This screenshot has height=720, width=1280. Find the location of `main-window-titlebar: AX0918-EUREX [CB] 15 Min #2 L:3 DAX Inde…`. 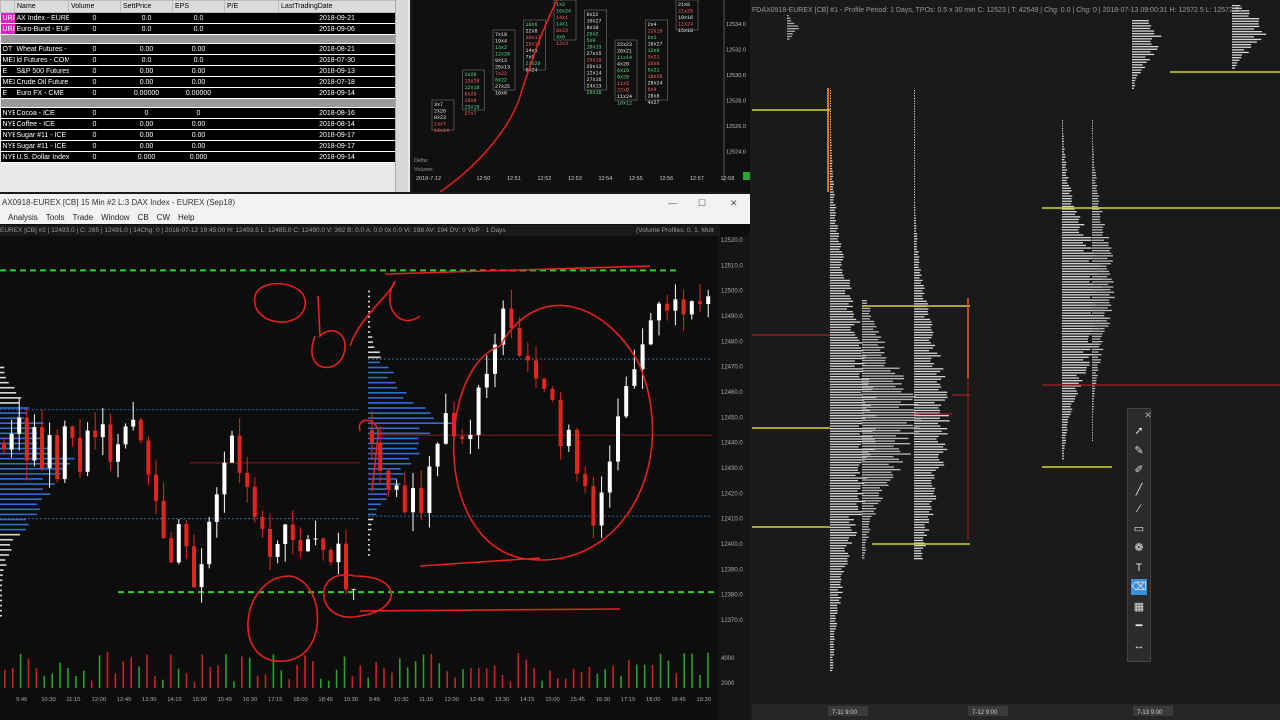

main-window-titlebar: AX0918-EUREX [CB] 15 Min #2 L:3 DAX Inde… is located at coordinates (375, 203).